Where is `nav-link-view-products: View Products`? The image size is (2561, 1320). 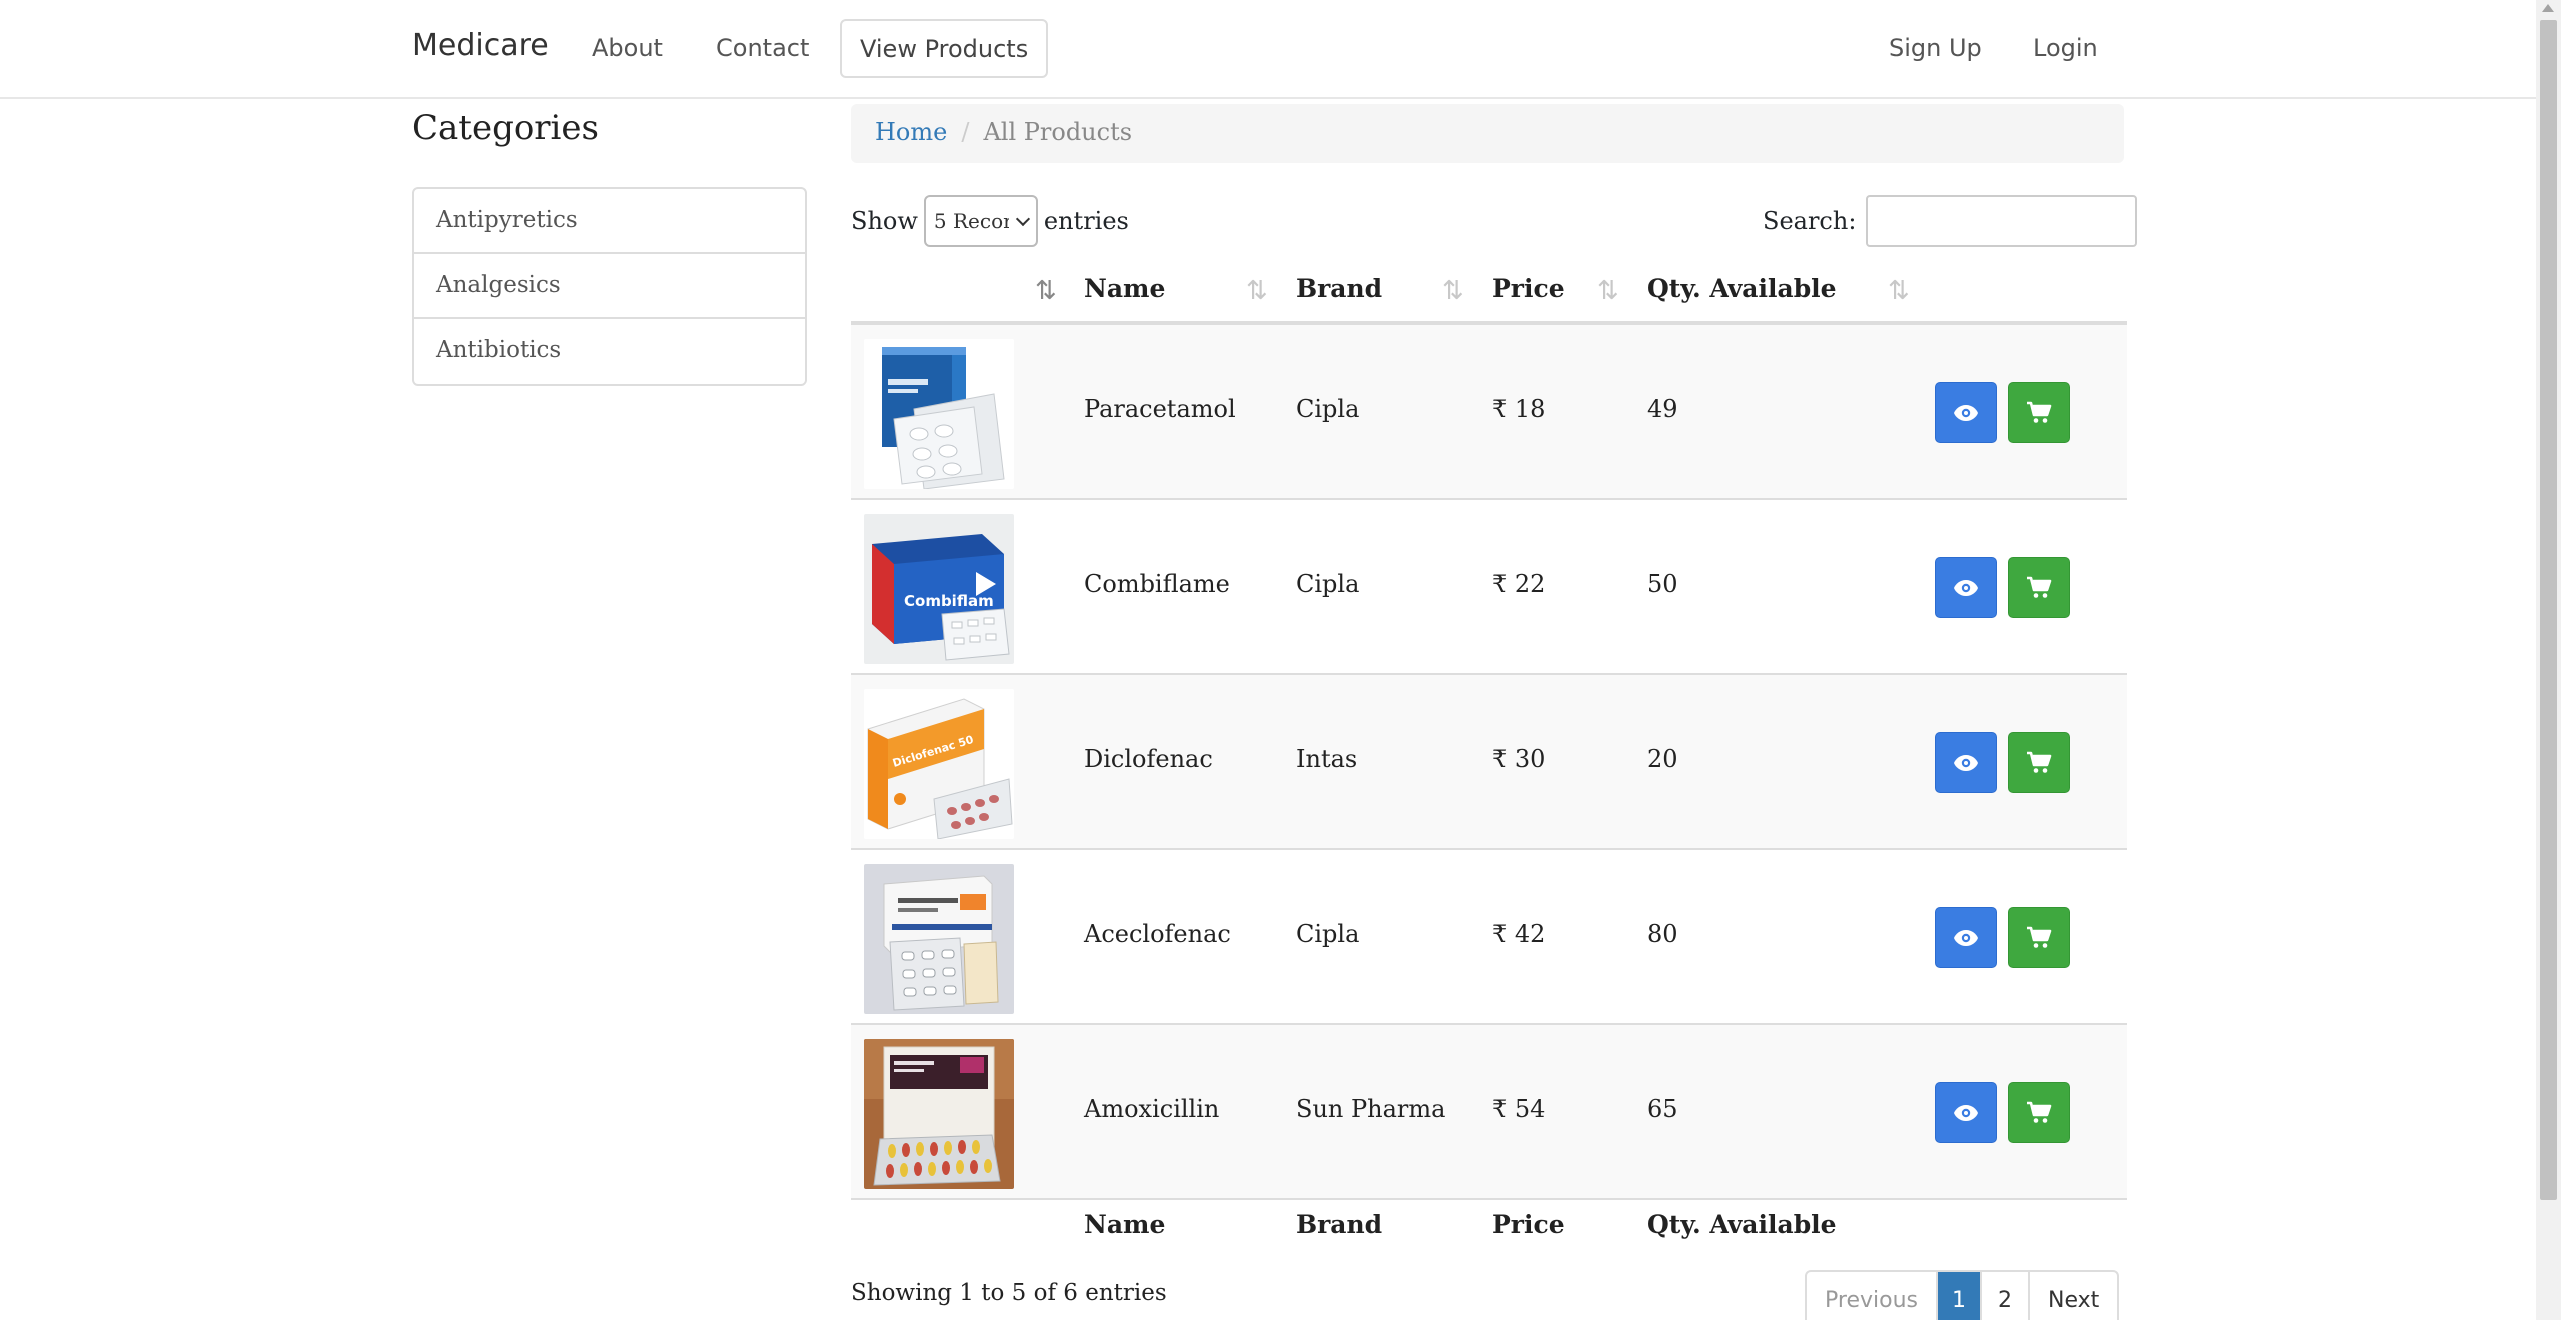 nav-link-view-products: View Products is located at coordinates (944, 48).